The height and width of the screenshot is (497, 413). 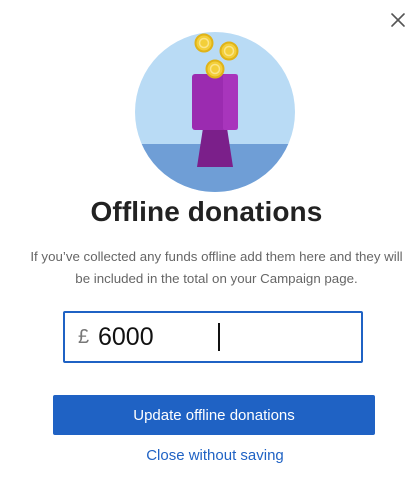 I want to click on close-without-saving-link: Close without saving, so click(x=206, y=455).